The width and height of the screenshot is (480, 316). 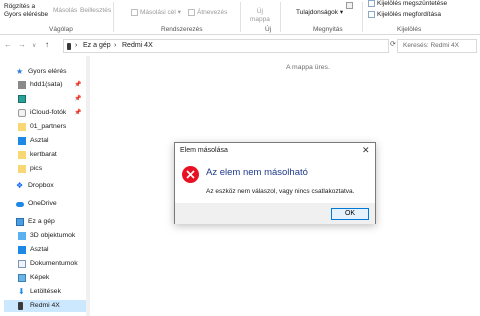 I want to click on dropbox-icon: ❖, so click(x=20, y=185).